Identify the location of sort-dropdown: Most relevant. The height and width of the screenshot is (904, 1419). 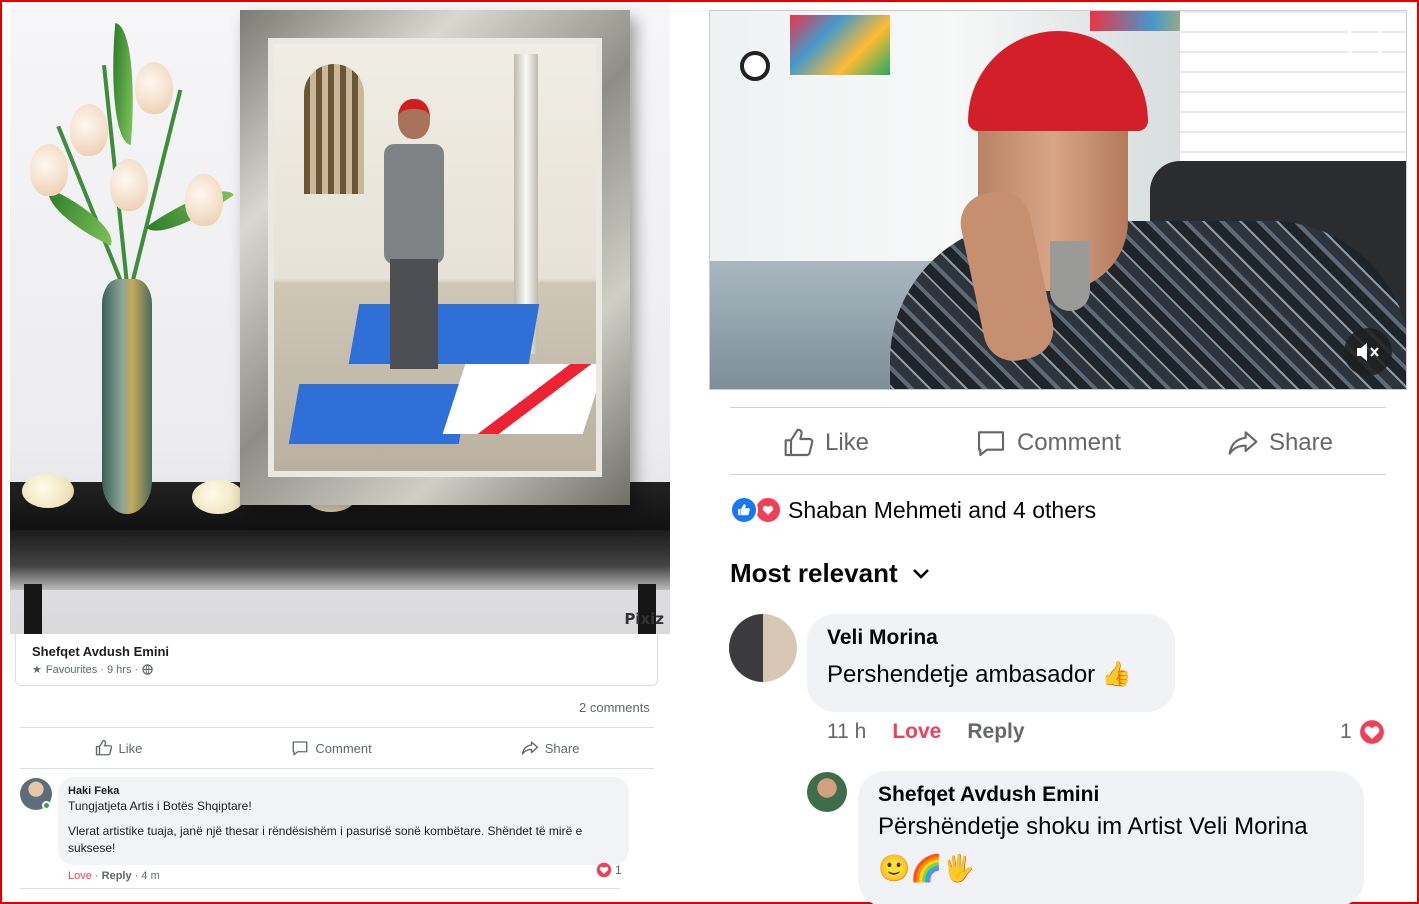
(830, 573).